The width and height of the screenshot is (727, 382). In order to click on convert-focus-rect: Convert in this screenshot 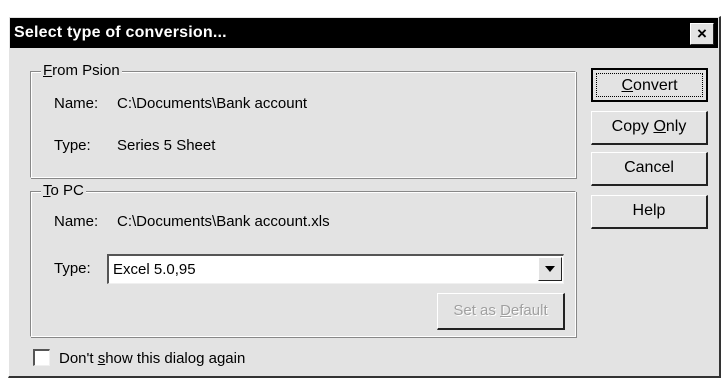, I will do `click(649, 85)`.